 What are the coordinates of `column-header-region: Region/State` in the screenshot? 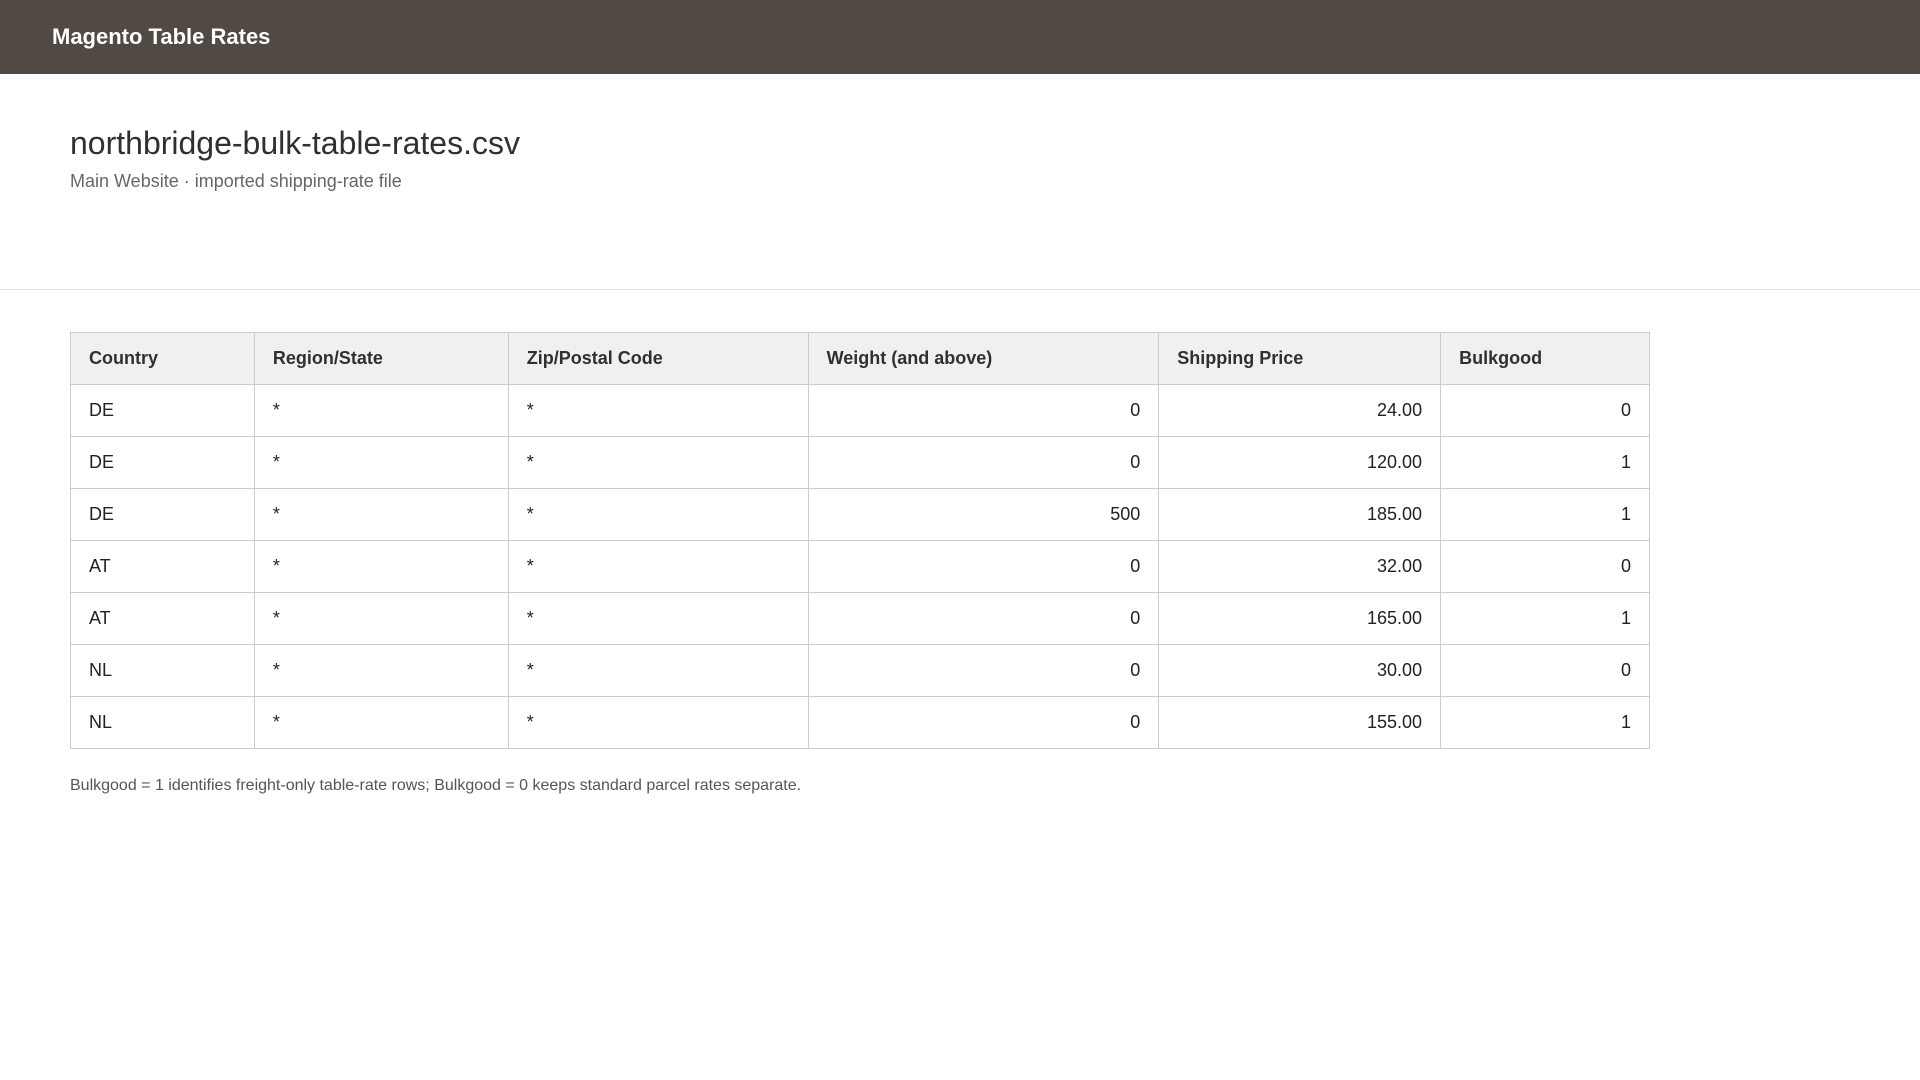 It's located at (381, 358).